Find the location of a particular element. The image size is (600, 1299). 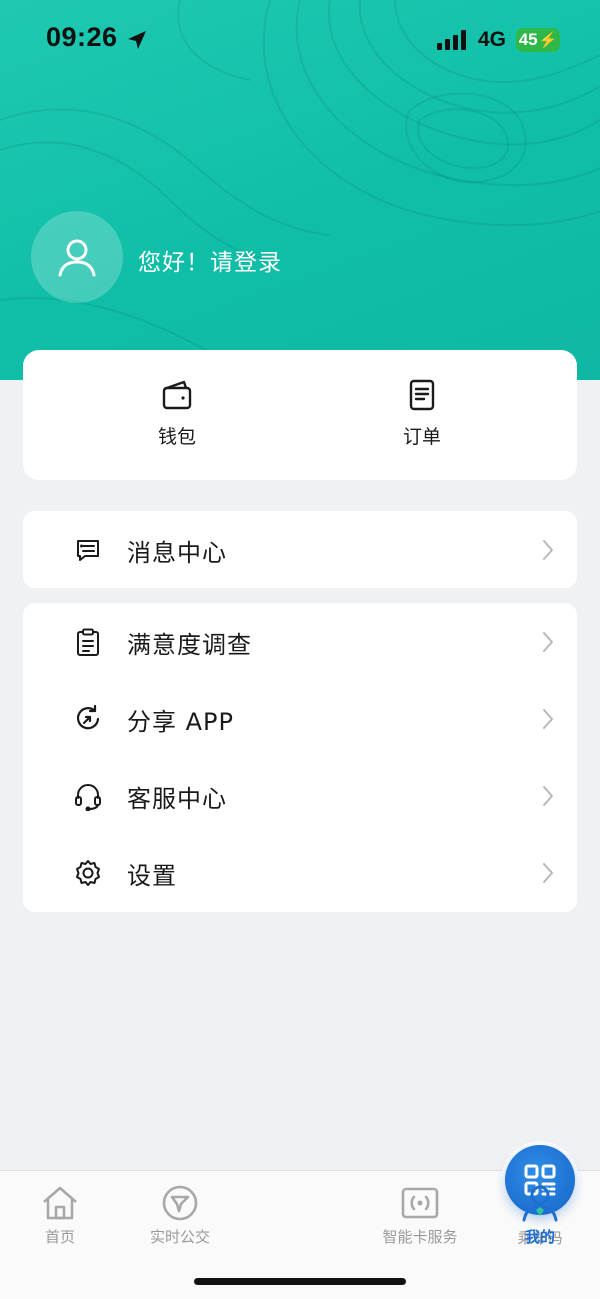

realtime-bus-icon is located at coordinates (180, 1203).